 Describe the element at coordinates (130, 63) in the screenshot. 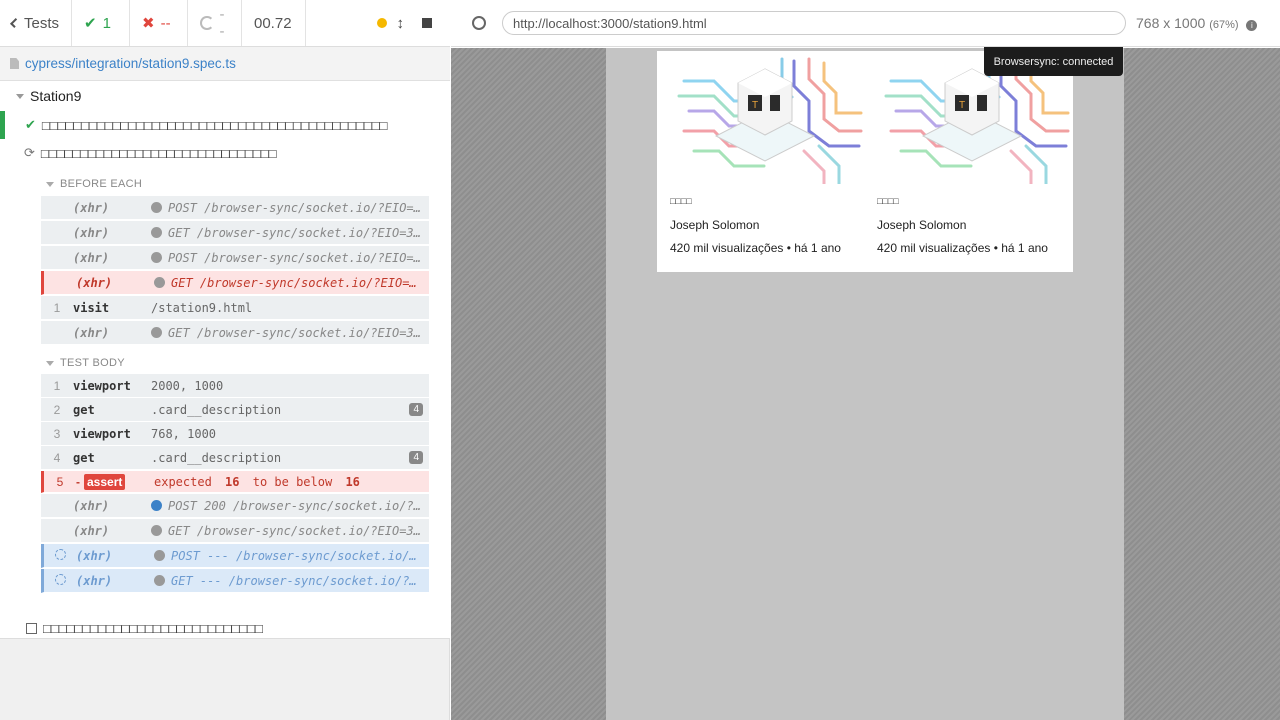

I see `spec-path-link: cypress/integration/station9.spec.ts` at that location.